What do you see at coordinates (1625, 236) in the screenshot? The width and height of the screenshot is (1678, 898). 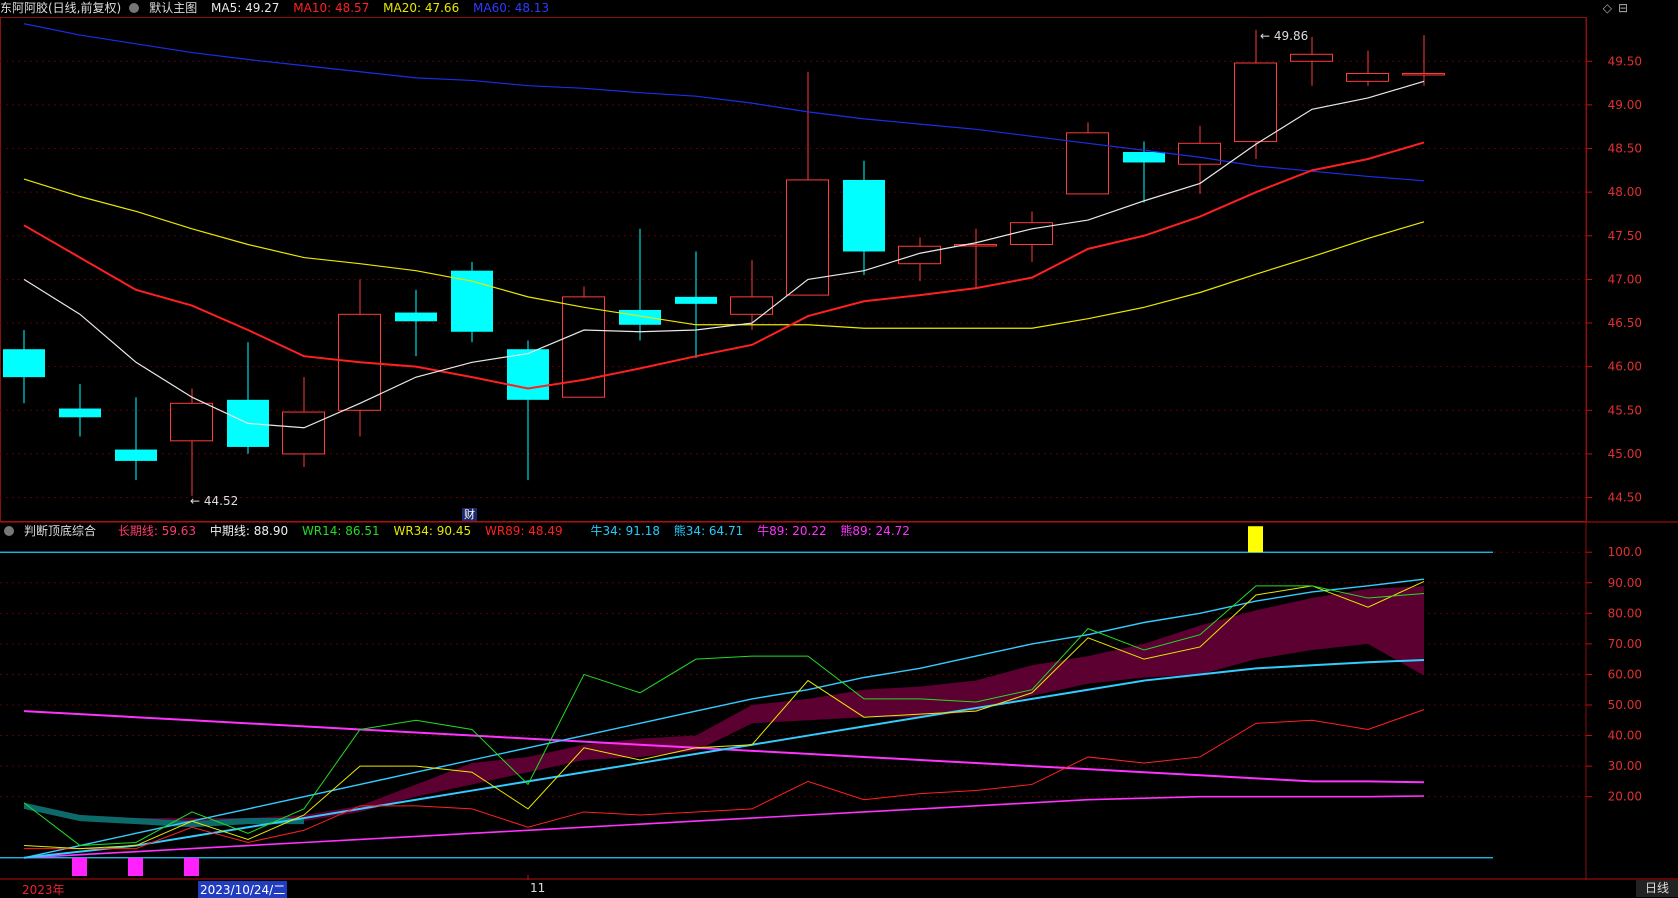 I see `price-axis-label: 47.50` at bounding box center [1625, 236].